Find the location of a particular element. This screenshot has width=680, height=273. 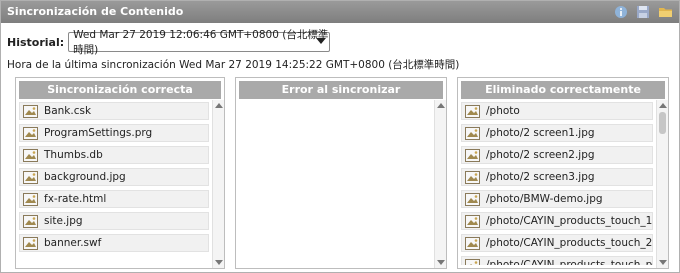

list-item-label: /photo/CAYIN_products_touch_portra is located at coordinates (569, 262).